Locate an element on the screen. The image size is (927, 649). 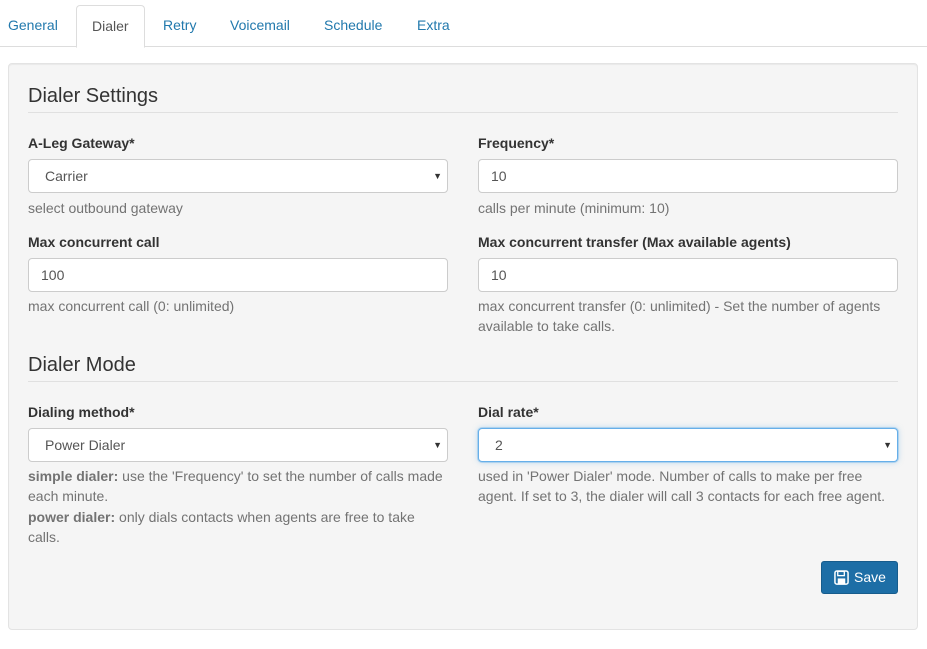
tab-voicemail: Voicemail is located at coordinates (260, 23).